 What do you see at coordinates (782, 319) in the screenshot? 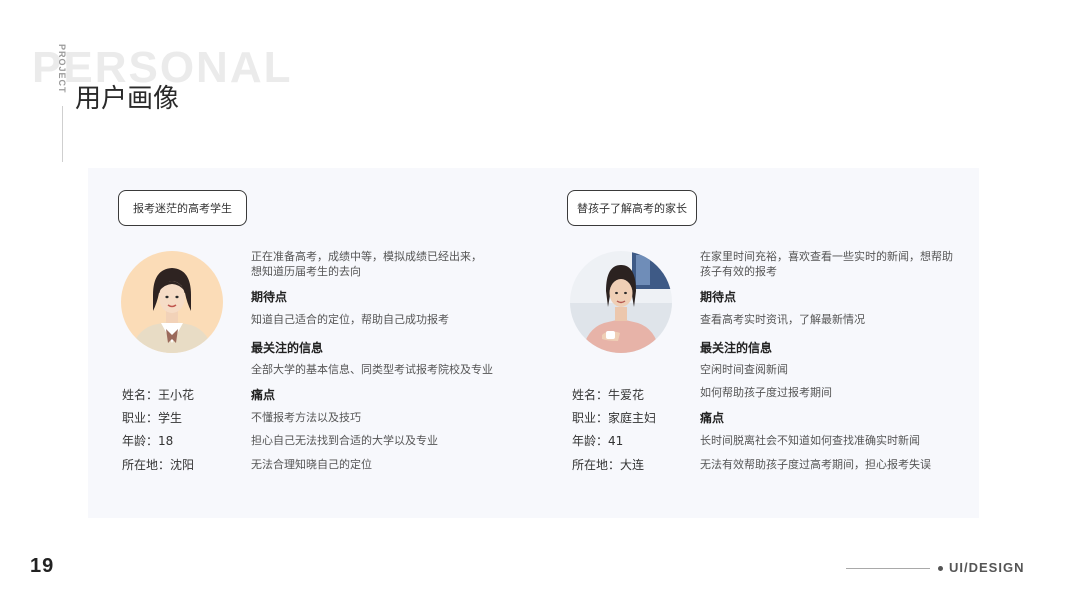
I see `persona-2-expect-text: 查看高考实时资讯，了解最新情况` at bounding box center [782, 319].